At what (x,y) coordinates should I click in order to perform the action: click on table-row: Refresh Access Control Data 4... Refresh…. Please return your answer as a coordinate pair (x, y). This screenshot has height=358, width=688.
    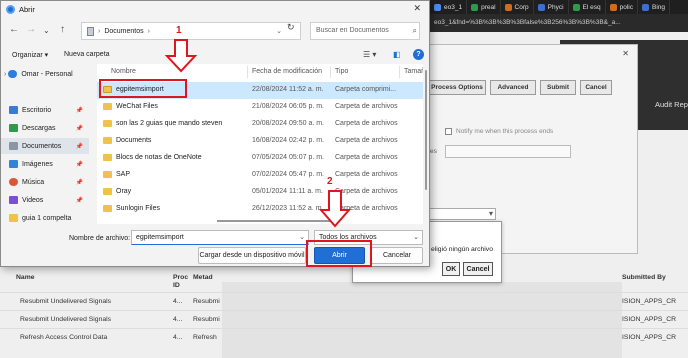
    Looking at the image, I should click on (344, 337).